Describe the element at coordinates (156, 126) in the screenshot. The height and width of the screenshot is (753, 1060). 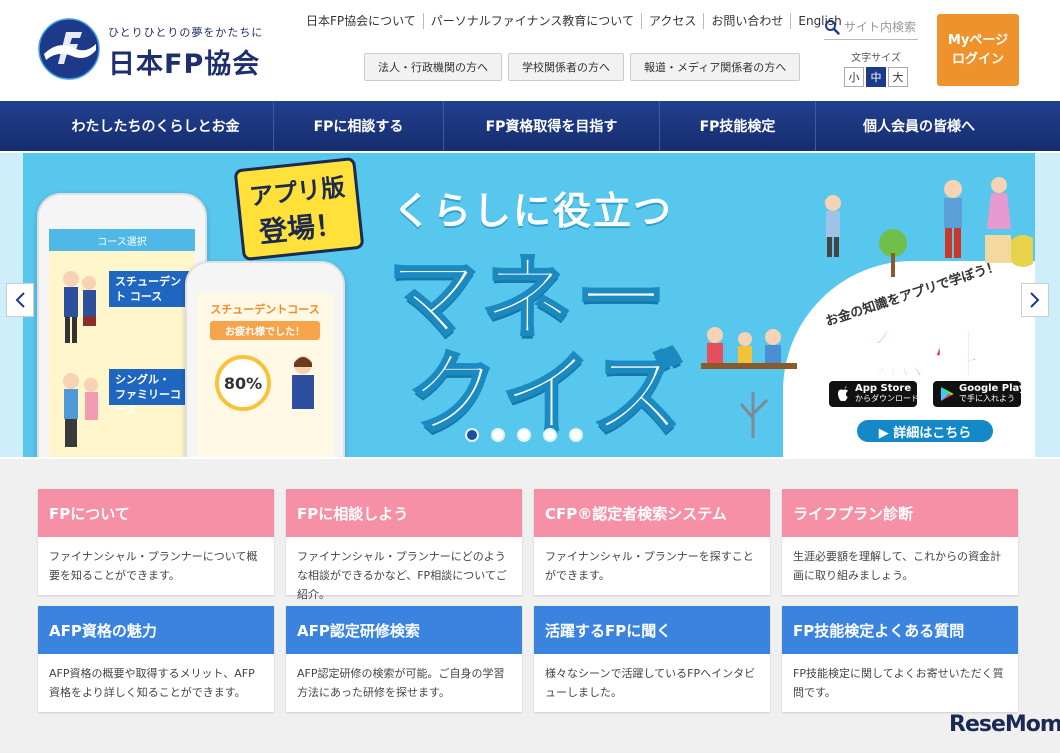
I see `nav-item-life-and-money: わたしたちのくらしとお金` at that location.